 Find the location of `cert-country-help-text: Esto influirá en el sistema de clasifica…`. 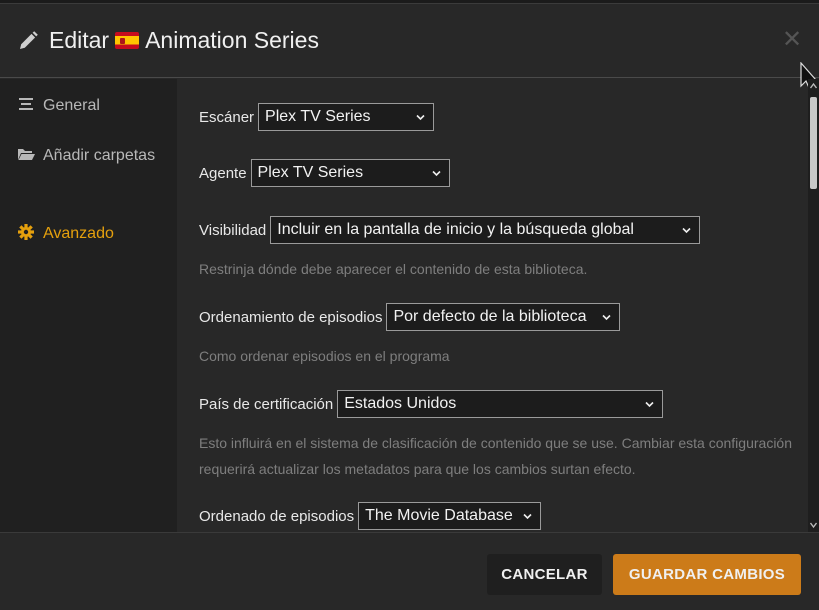

cert-country-help-text: Esto influirá en el sistema de clasifica… is located at coordinates (495, 456).